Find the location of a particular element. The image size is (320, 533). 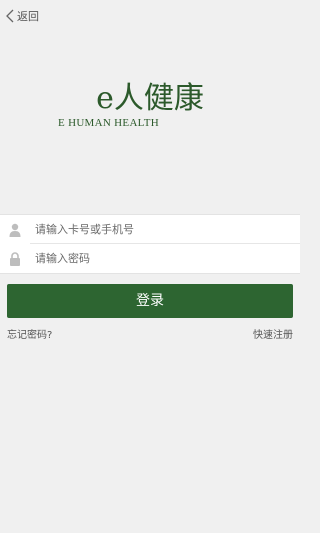

account-field-row is located at coordinates (150, 229).